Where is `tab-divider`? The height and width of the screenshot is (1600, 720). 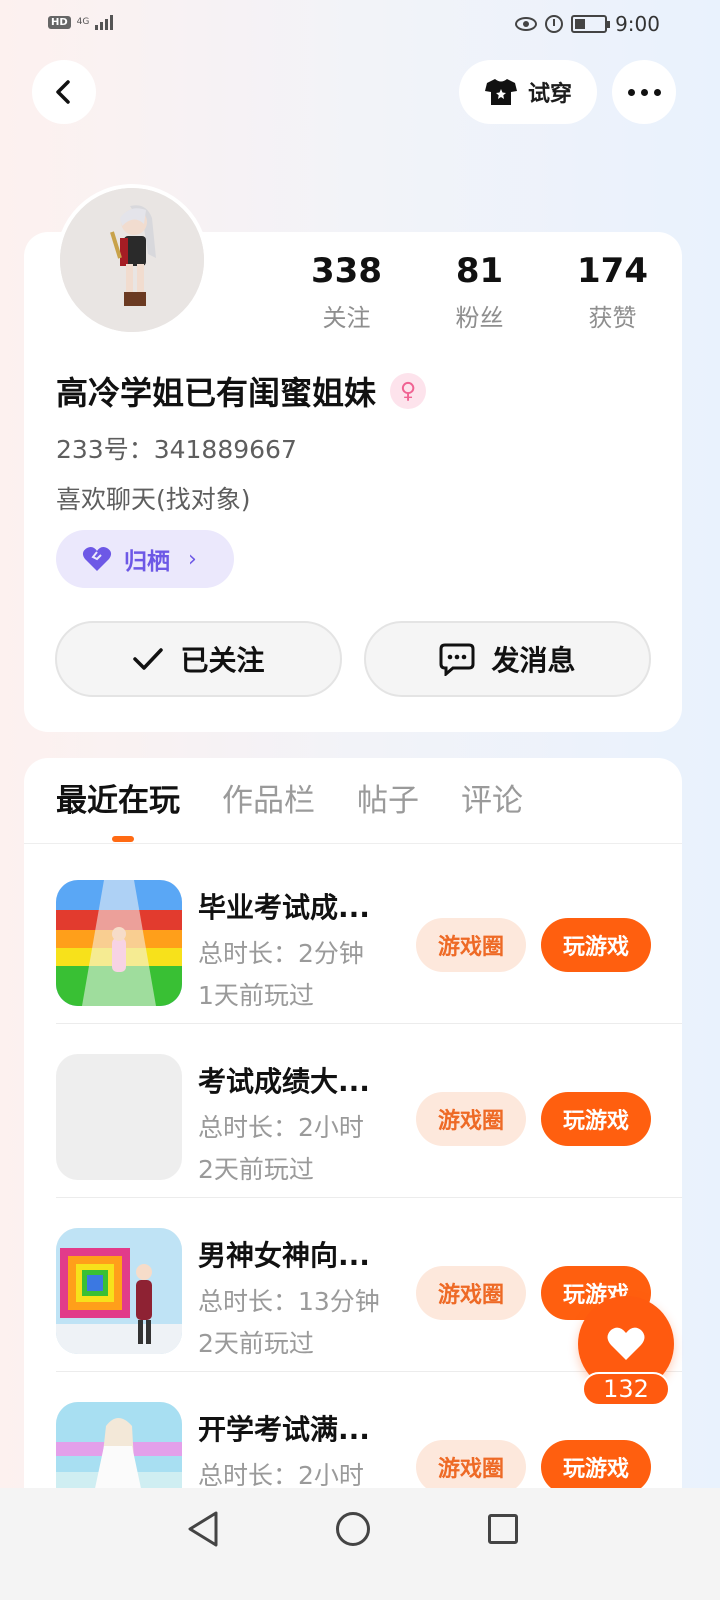 tab-divider is located at coordinates (353, 843).